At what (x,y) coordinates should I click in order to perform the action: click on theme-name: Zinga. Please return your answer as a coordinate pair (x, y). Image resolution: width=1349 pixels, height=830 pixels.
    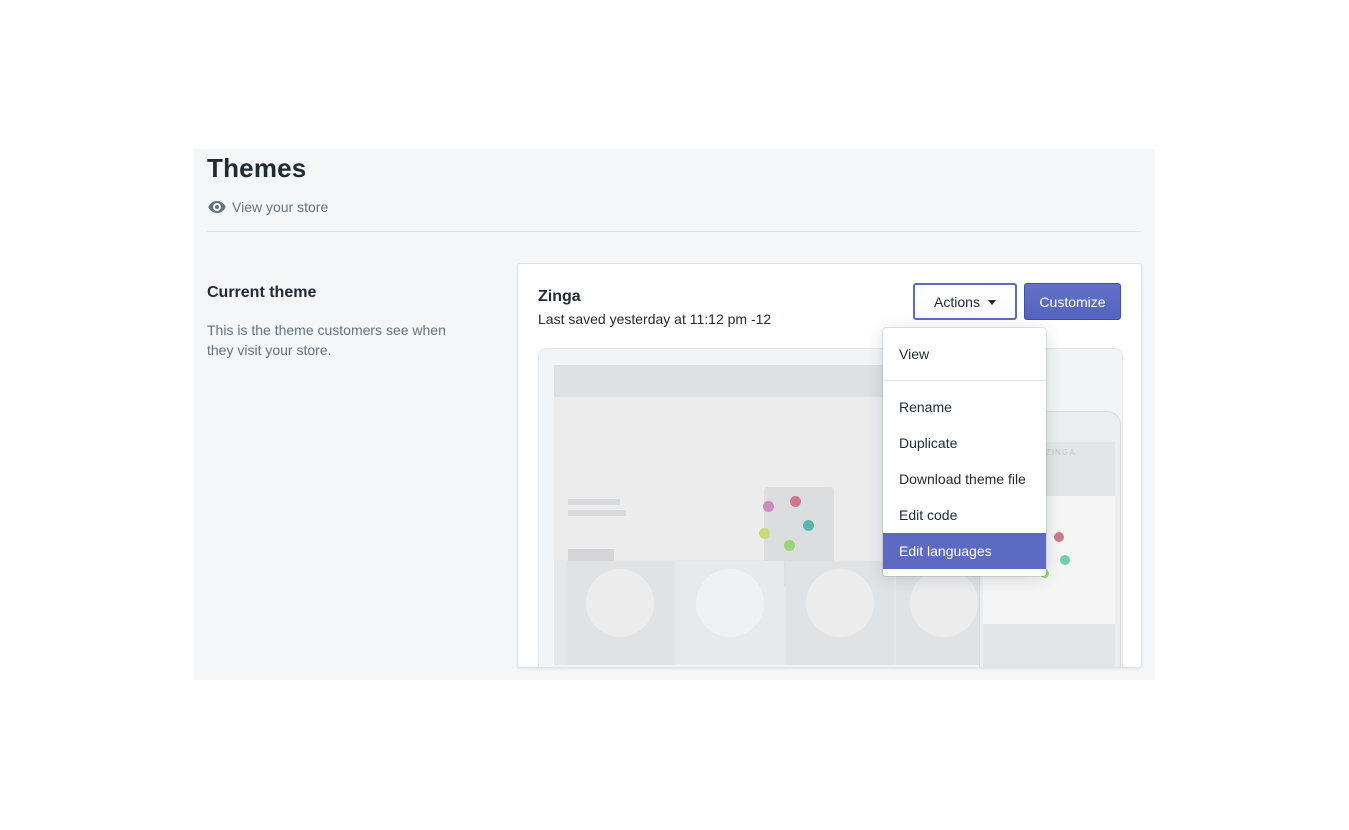
    Looking at the image, I should click on (559, 296).